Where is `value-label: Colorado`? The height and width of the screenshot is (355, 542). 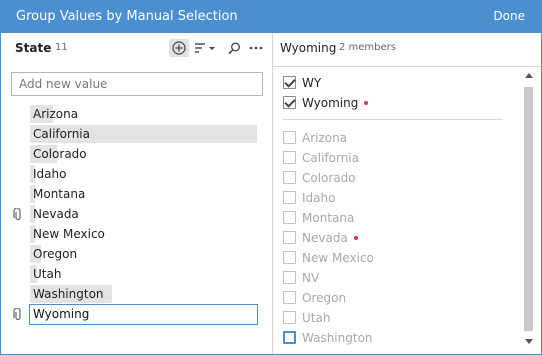
value-label: Colorado is located at coordinates (60, 154).